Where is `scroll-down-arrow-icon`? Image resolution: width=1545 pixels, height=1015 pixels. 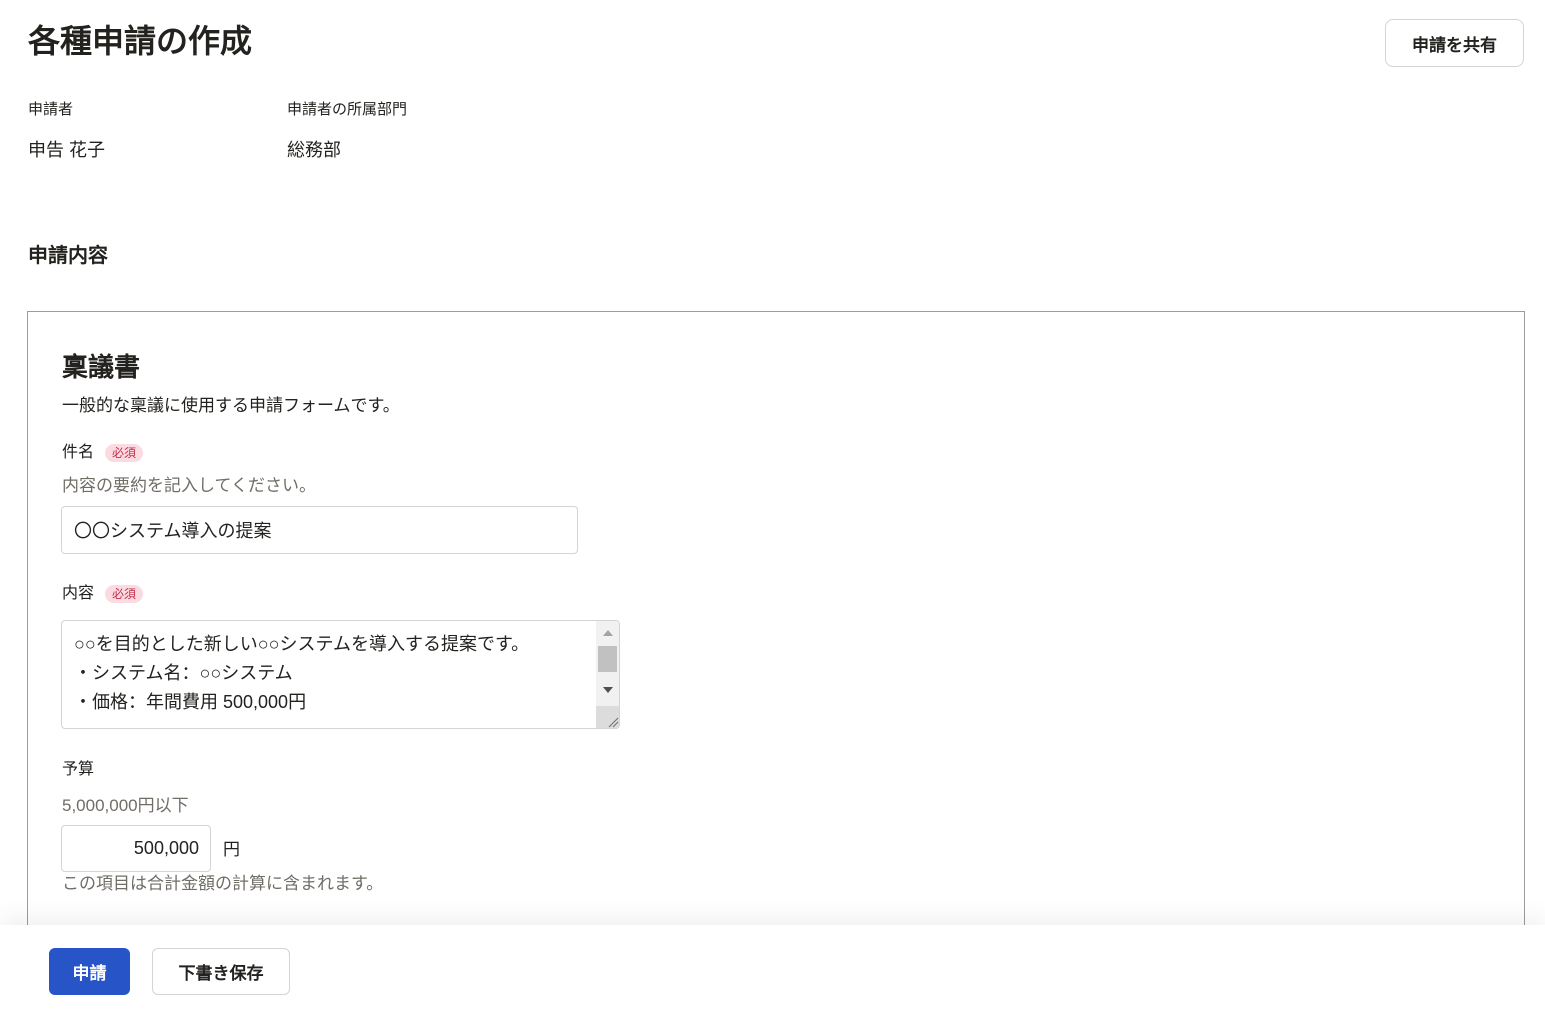 scroll-down-arrow-icon is located at coordinates (607, 690).